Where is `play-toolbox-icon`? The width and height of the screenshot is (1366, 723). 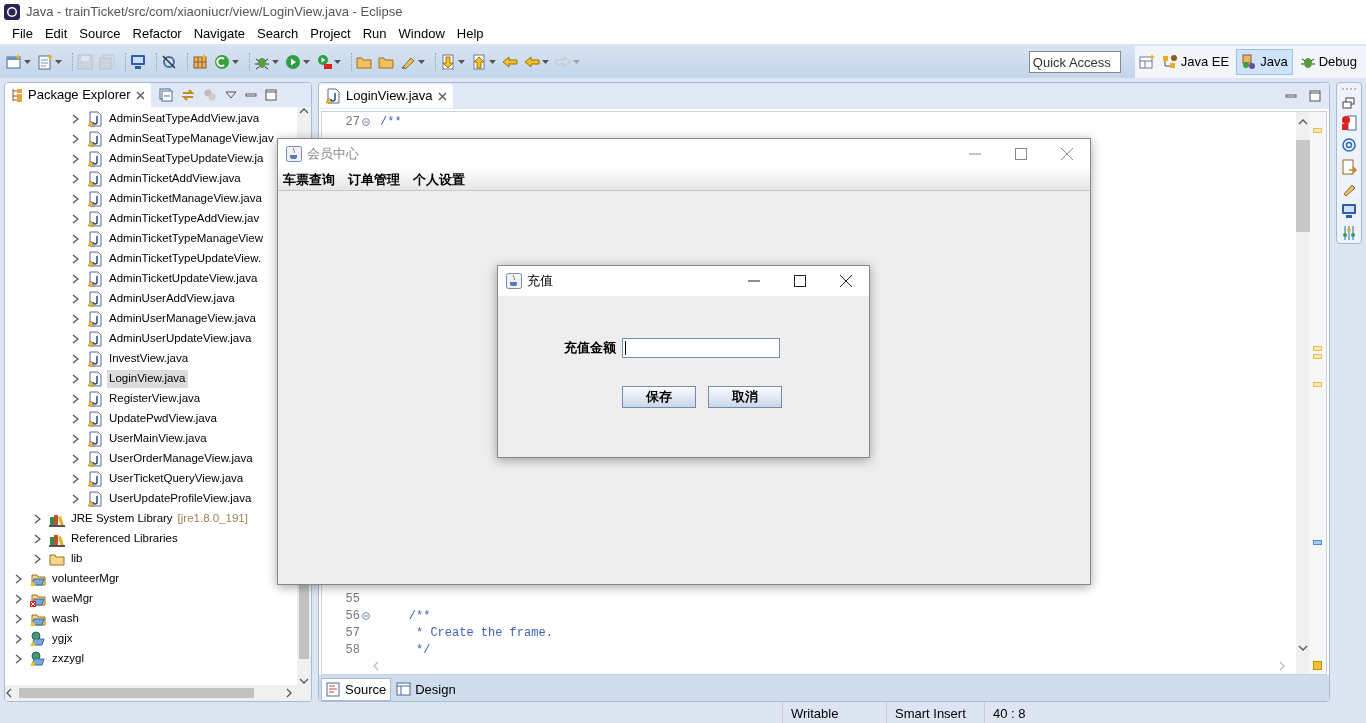
play-toolbox-icon is located at coordinates (324, 62).